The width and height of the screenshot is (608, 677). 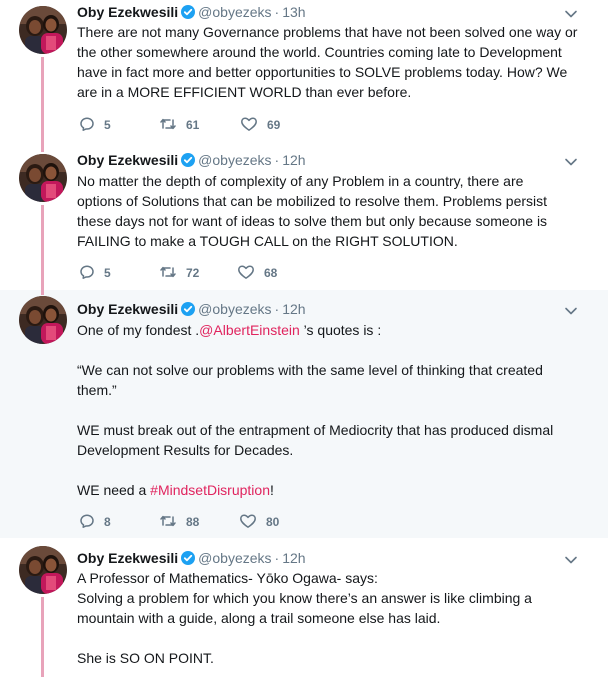 What do you see at coordinates (271, 273) in the screenshot?
I see `like-count: 68` at bounding box center [271, 273].